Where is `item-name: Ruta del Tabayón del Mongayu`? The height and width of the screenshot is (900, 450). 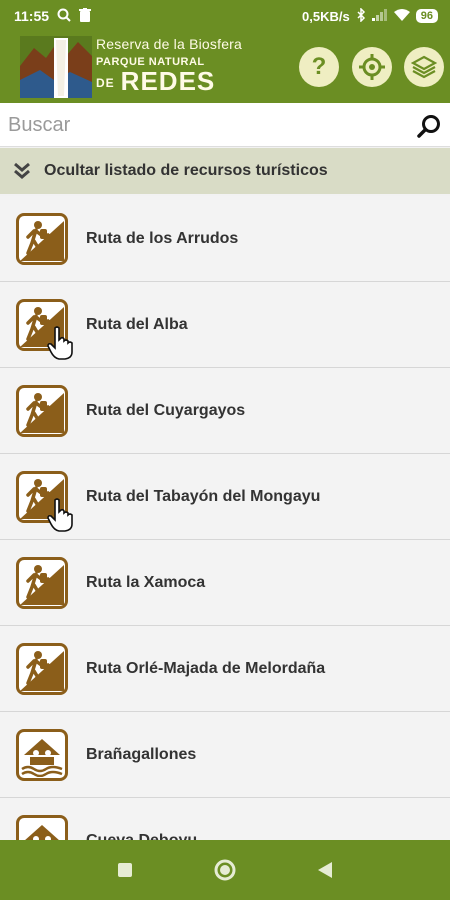
item-name: Ruta del Tabayón del Mongayu is located at coordinates (203, 496).